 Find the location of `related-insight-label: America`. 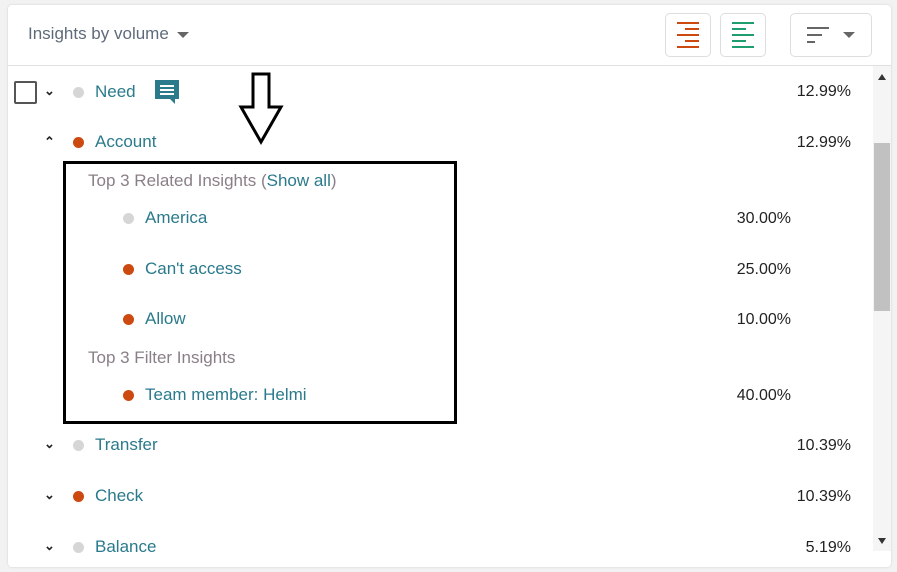

related-insight-label: America is located at coordinates (176, 218).